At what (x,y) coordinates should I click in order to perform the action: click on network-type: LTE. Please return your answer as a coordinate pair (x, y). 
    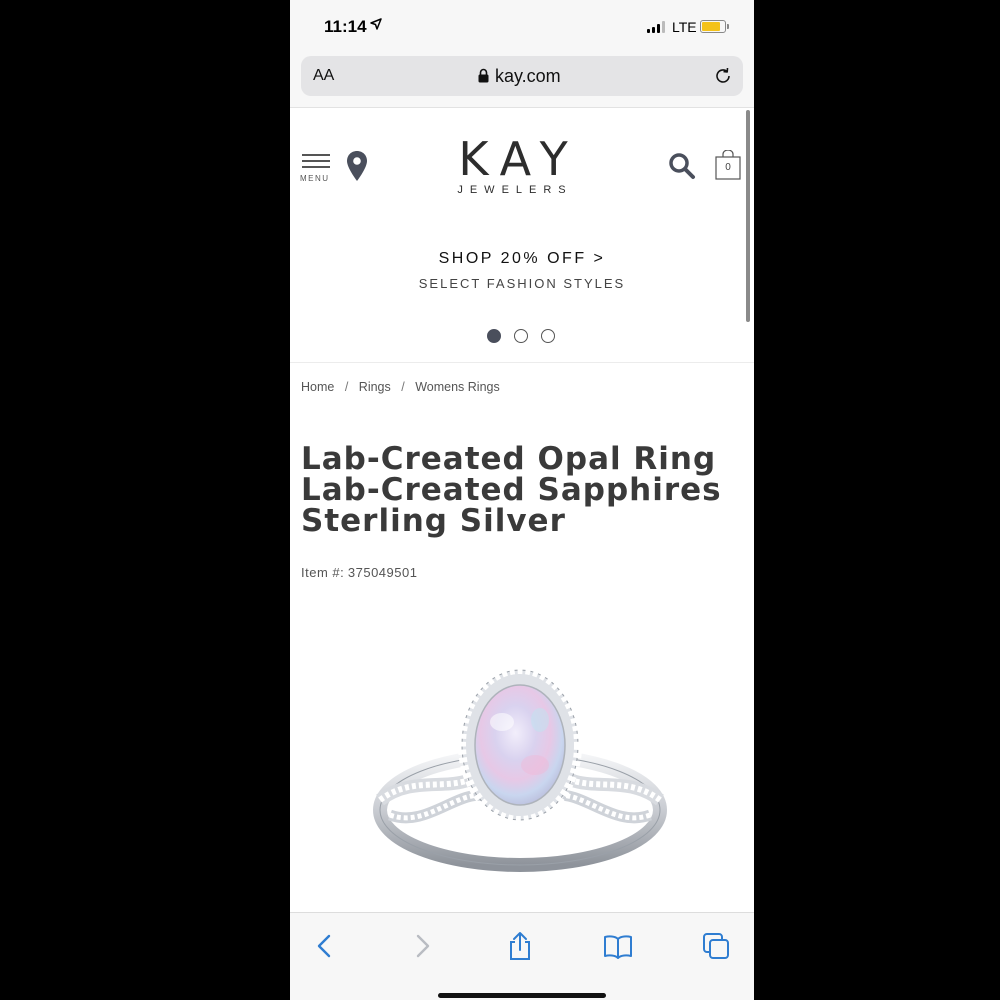
    Looking at the image, I should click on (684, 27).